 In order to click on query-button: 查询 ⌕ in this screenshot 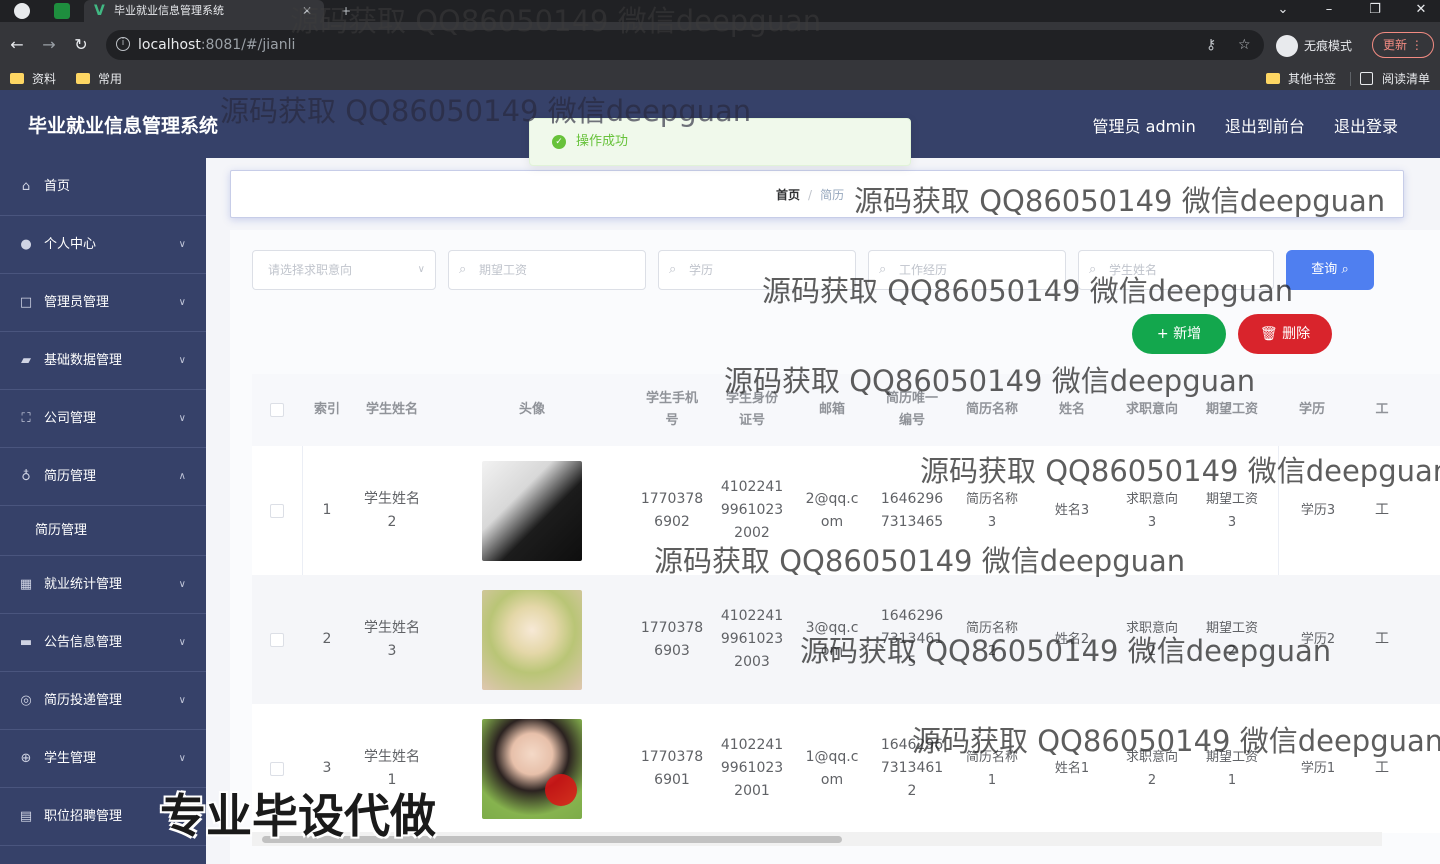, I will do `click(1330, 270)`.